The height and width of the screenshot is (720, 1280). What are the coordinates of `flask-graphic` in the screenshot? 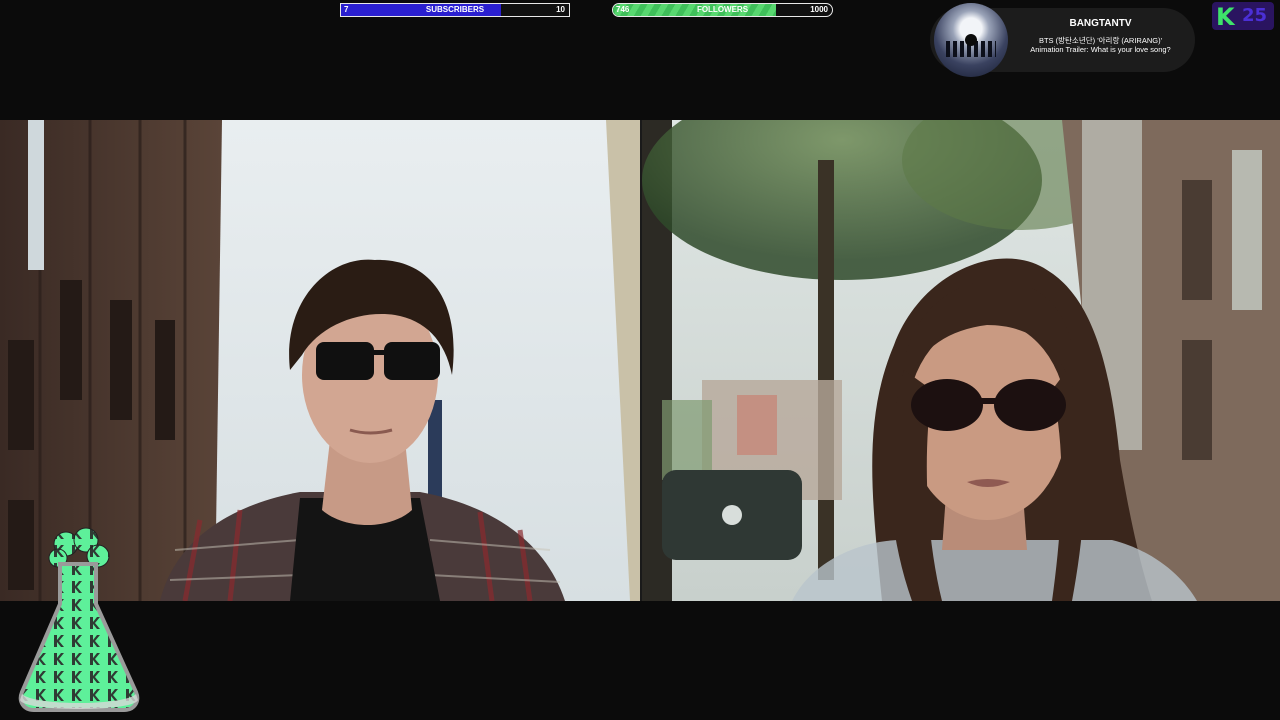 It's located at (79, 619).